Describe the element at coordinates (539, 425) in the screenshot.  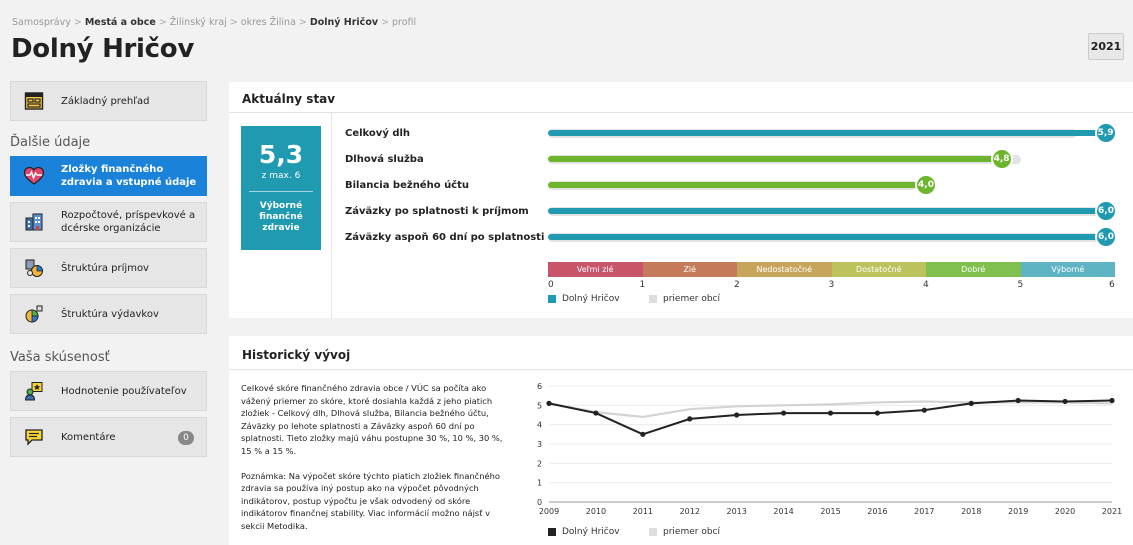
I see `y-tick-label: 4` at that location.